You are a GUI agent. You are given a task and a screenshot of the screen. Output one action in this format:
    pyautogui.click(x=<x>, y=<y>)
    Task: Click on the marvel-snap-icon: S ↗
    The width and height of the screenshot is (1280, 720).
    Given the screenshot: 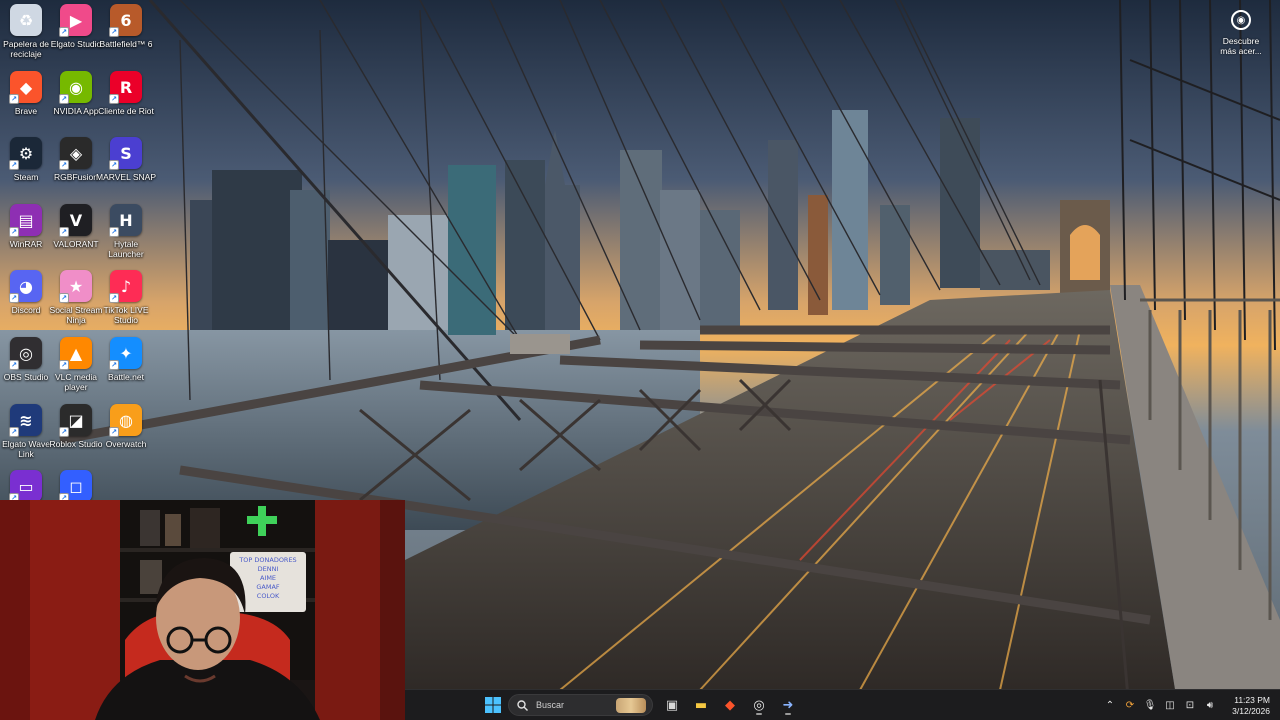 What is the action you would take?
    pyautogui.click(x=125, y=153)
    